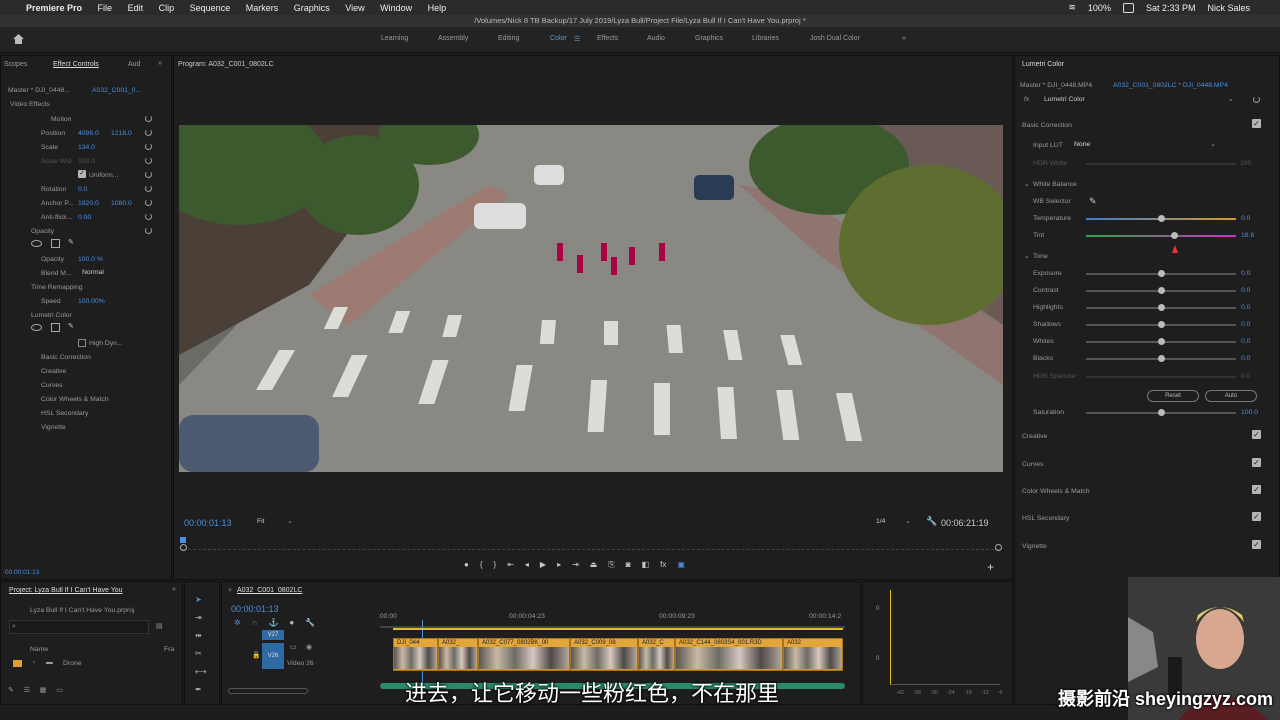 This screenshot has width=1280, height=720. I want to click on curves-checkbox: ✓, so click(1256, 462).